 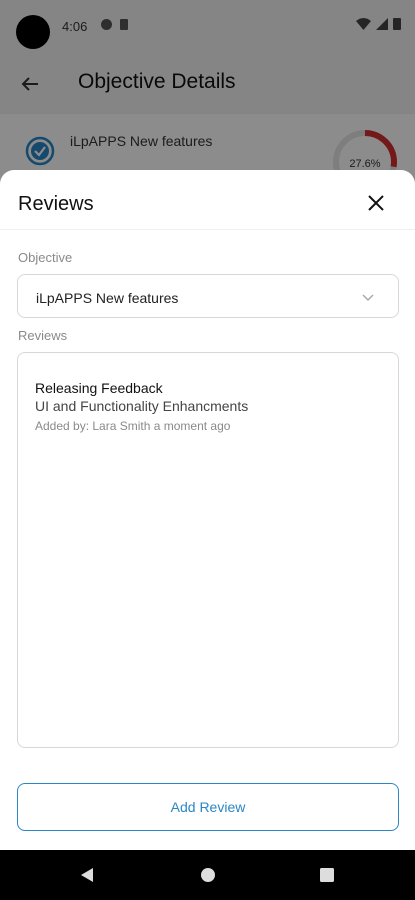 What do you see at coordinates (327, 875) in the screenshot?
I see `nav-recents-icon` at bounding box center [327, 875].